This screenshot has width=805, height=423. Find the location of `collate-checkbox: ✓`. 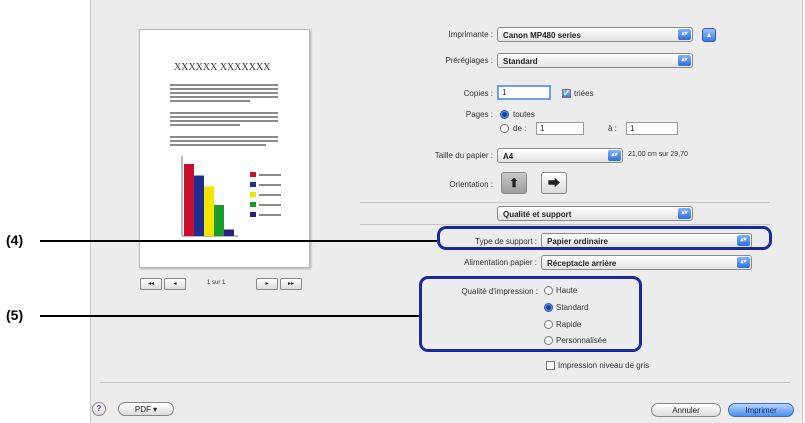

collate-checkbox: ✓ is located at coordinates (566, 93).